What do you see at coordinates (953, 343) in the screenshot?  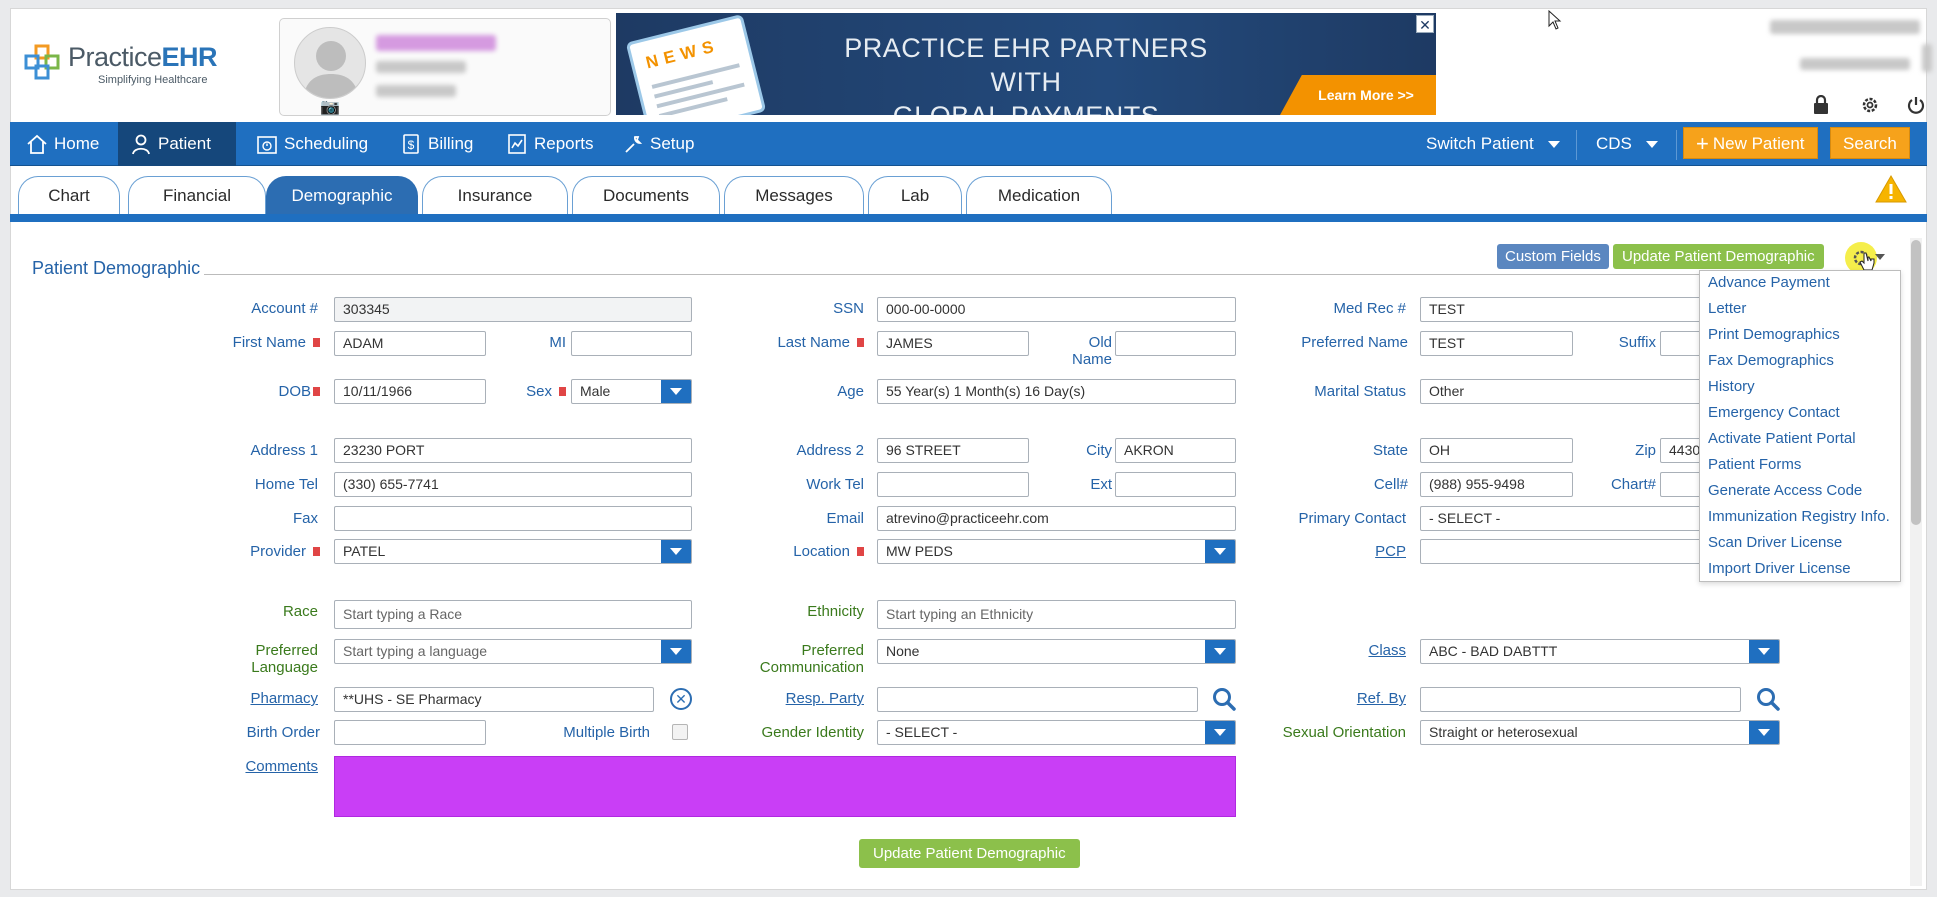 I see `last-name-field: JAMES` at bounding box center [953, 343].